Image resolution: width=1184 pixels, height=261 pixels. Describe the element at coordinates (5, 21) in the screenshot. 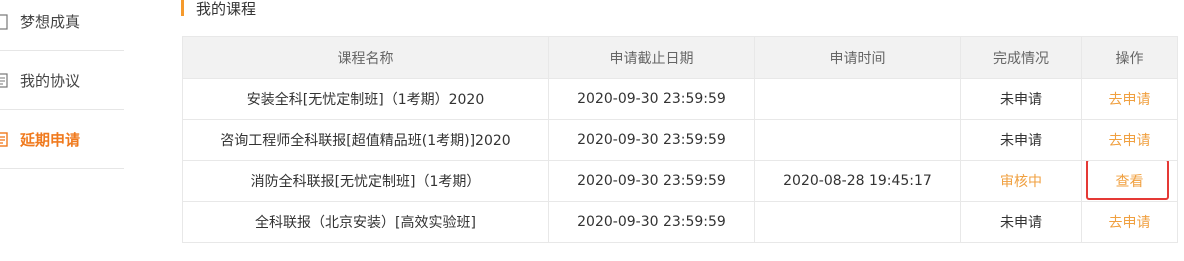

I see `book-icon` at that location.